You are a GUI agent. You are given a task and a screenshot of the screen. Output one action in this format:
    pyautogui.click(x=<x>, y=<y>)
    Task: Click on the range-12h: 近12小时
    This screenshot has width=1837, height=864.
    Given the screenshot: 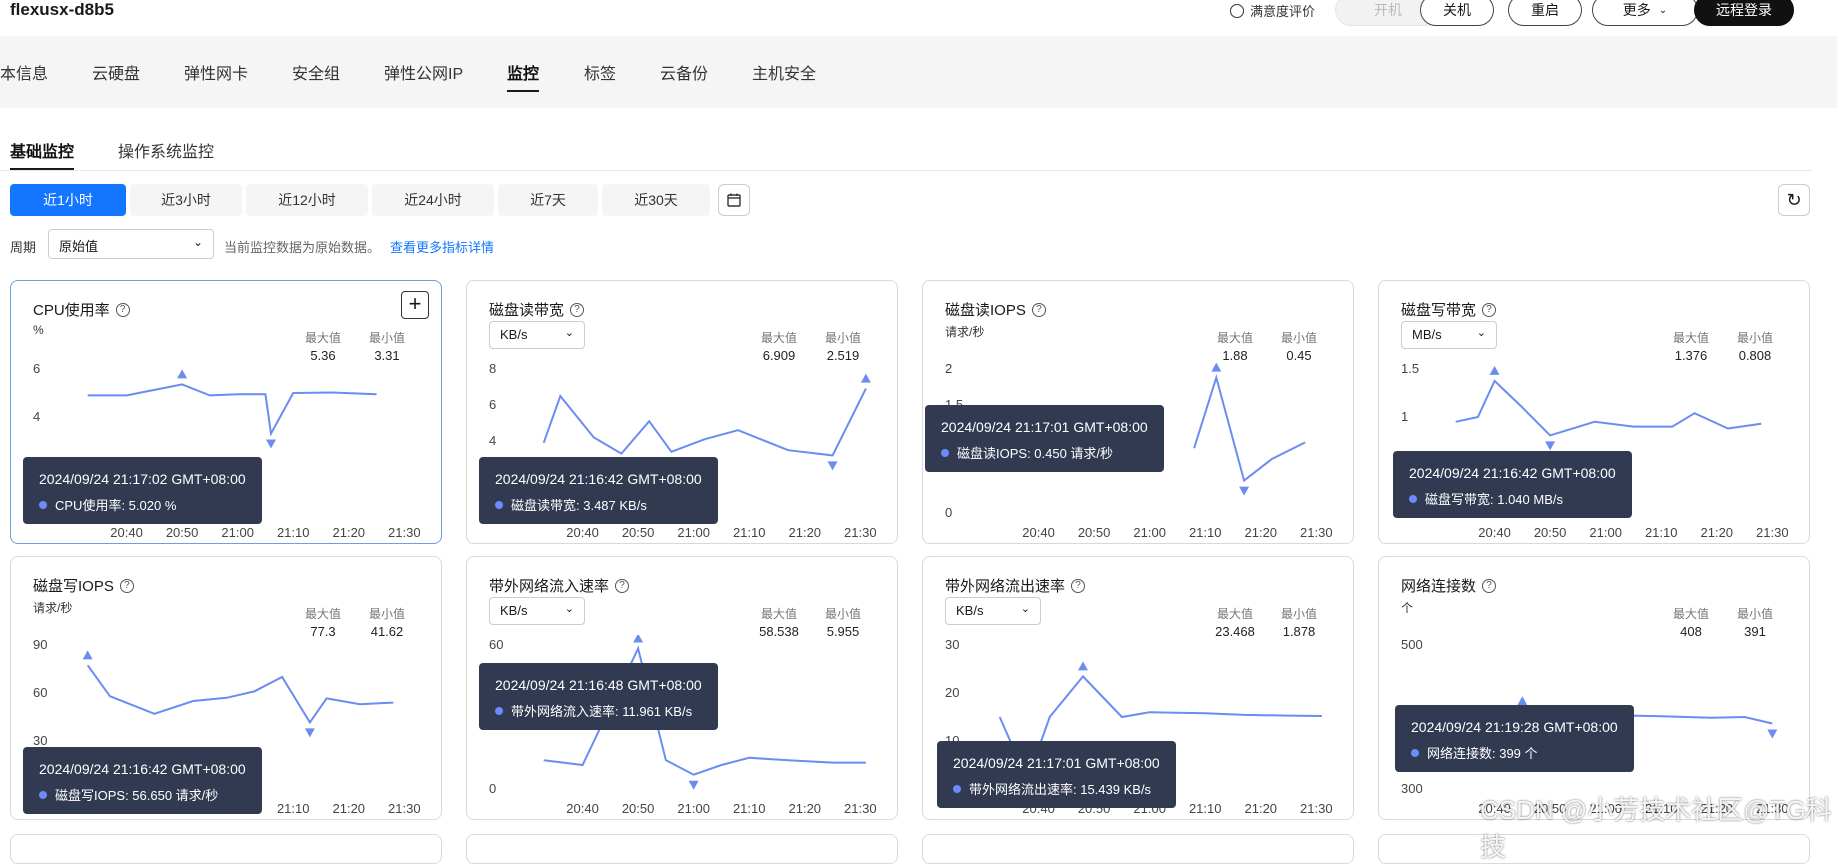 What is the action you would take?
    pyautogui.click(x=307, y=200)
    